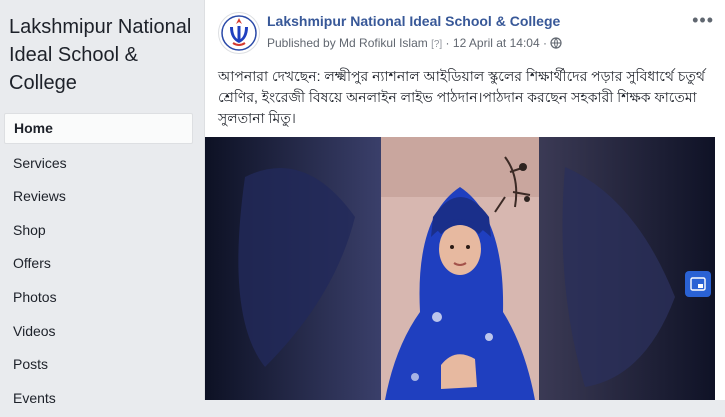 This screenshot has height=417, width=725. I want to click on pip-icon, so click(698, 284).